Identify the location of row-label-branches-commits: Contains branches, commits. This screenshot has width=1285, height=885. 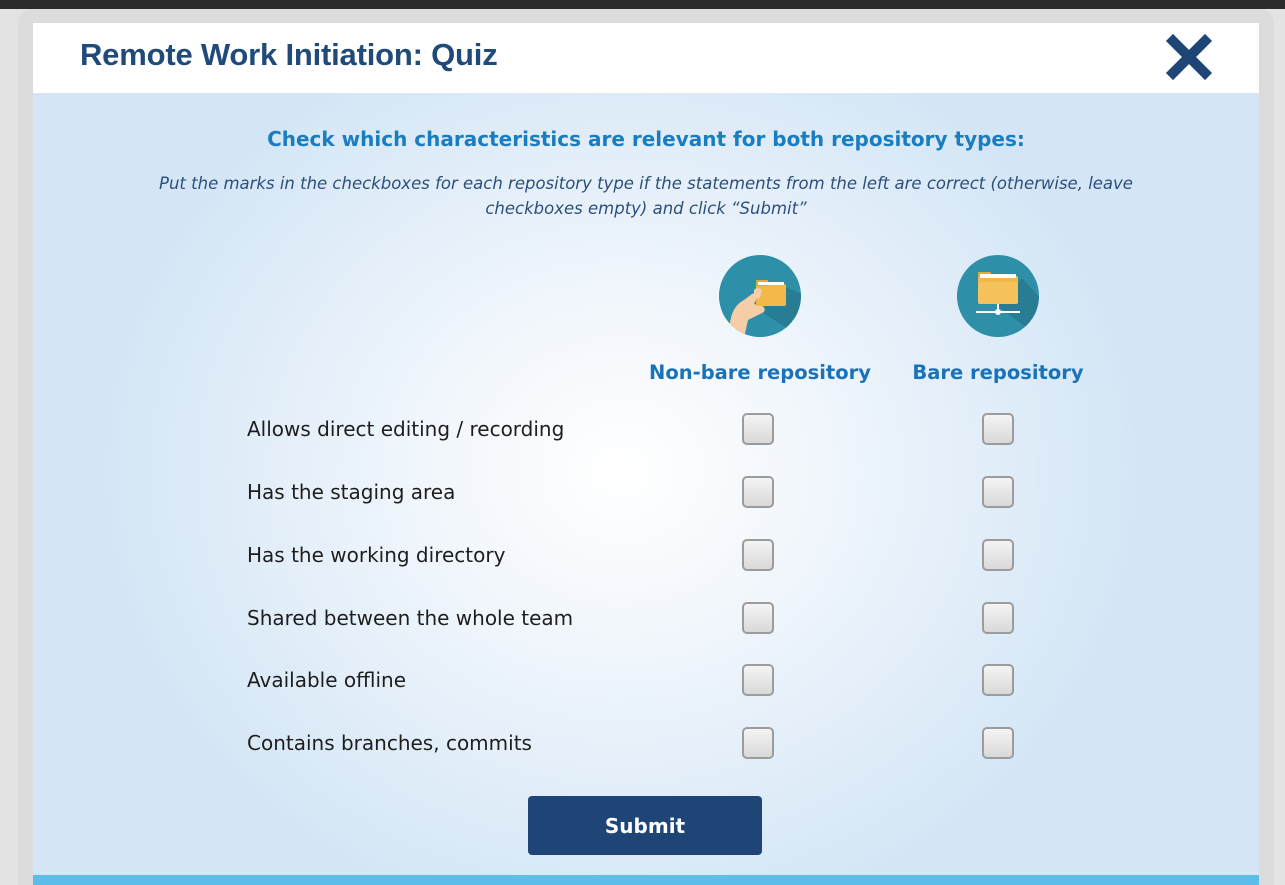
(389, 743).